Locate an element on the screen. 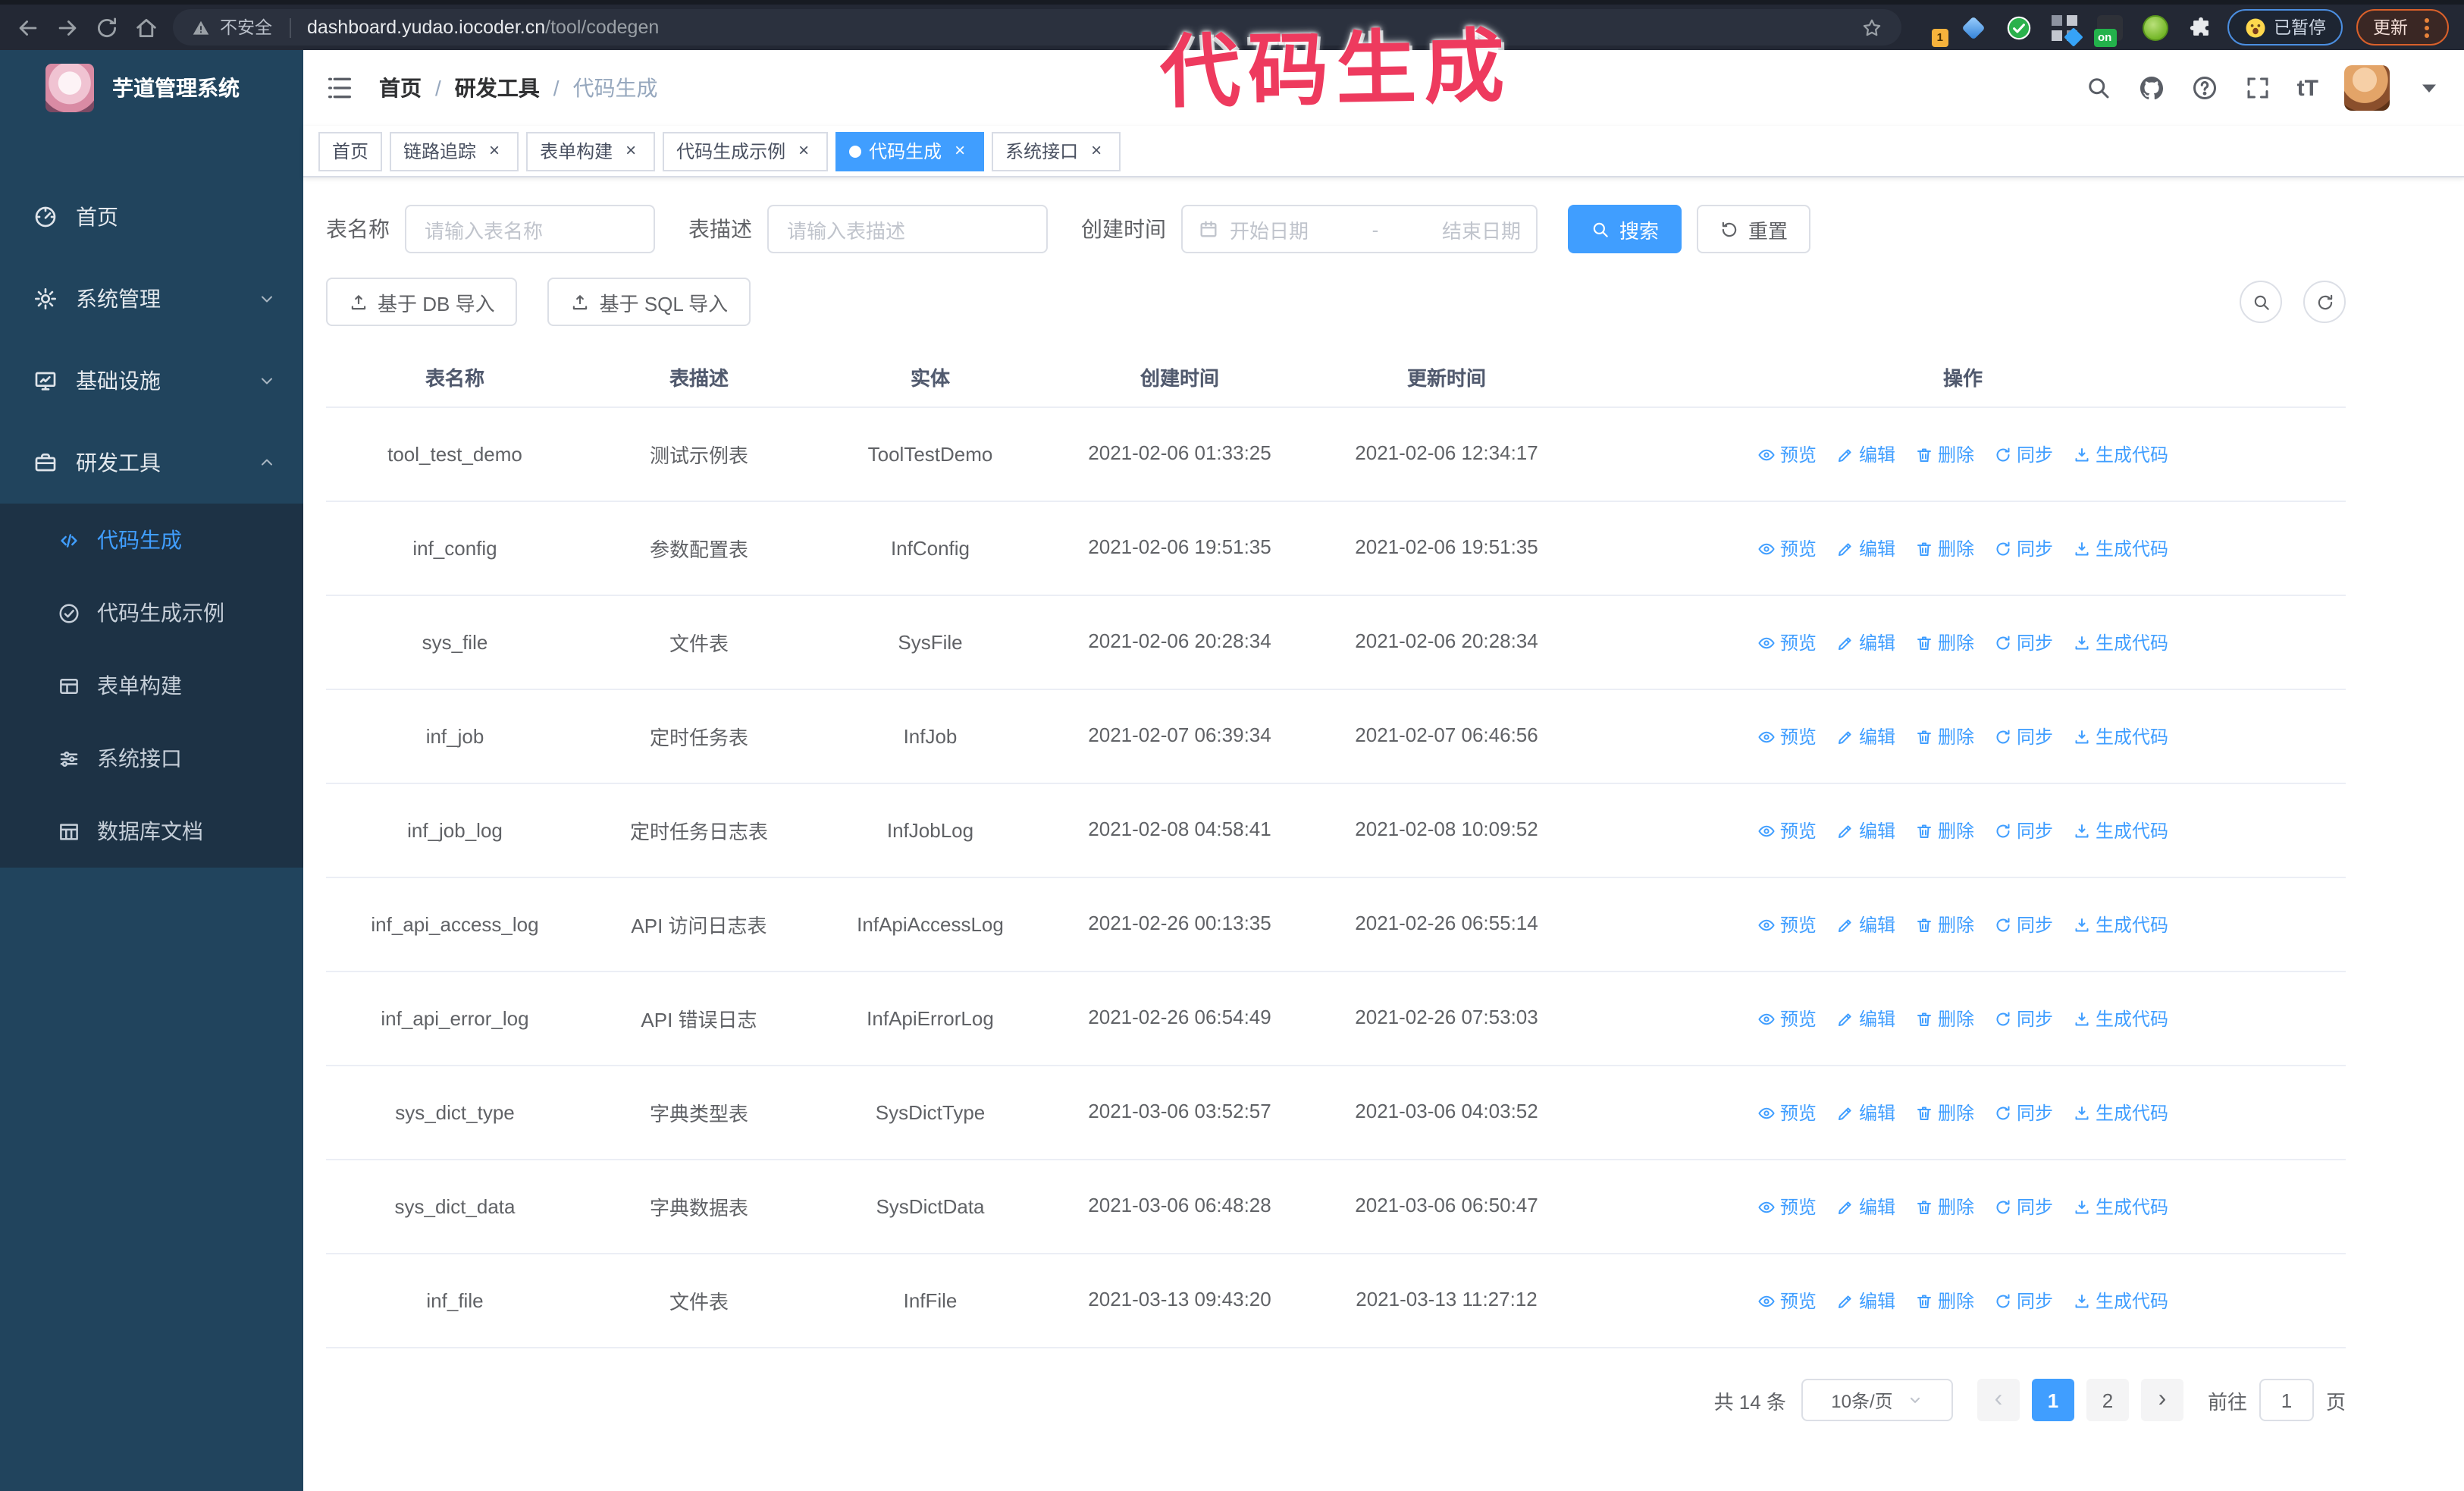 This screenshot has width=2464, height=1491. extension-green-icon is located at coordinates (2155, 27).